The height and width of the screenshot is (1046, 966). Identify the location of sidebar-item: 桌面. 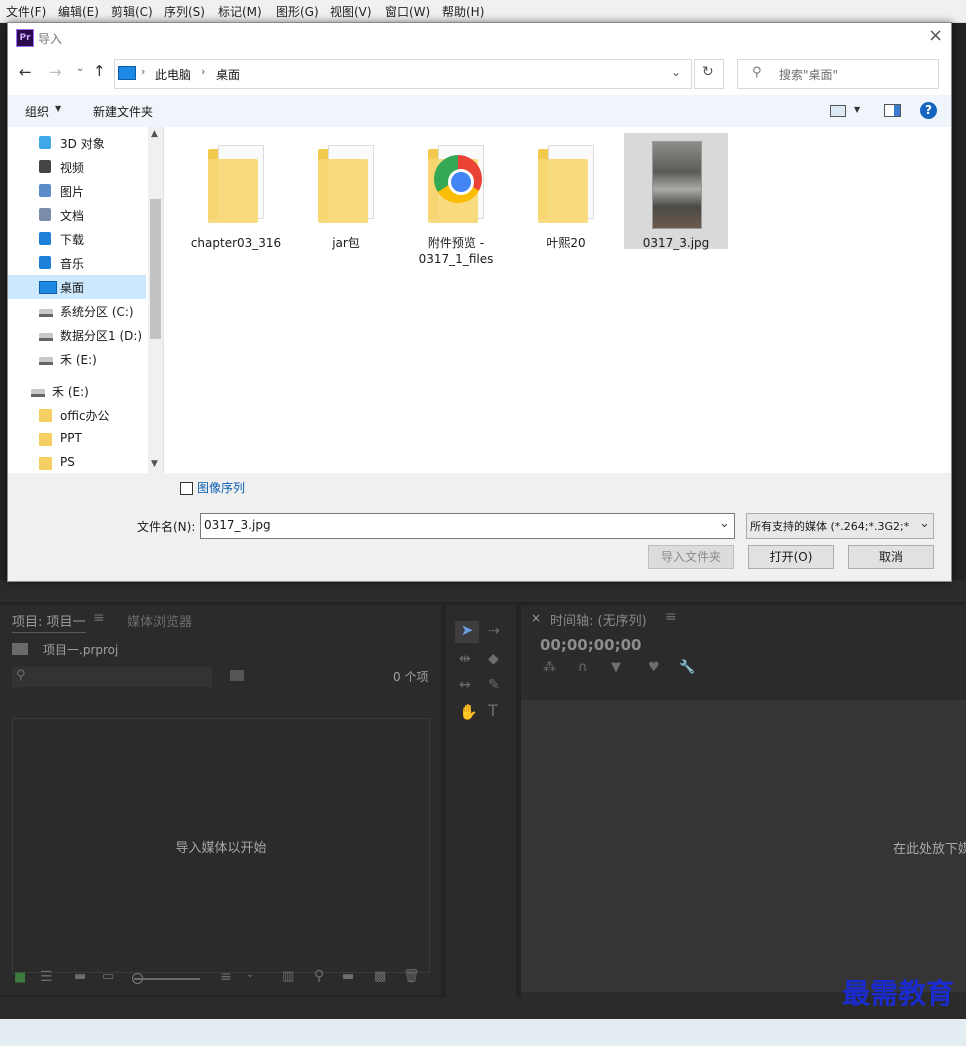
(77, 287).